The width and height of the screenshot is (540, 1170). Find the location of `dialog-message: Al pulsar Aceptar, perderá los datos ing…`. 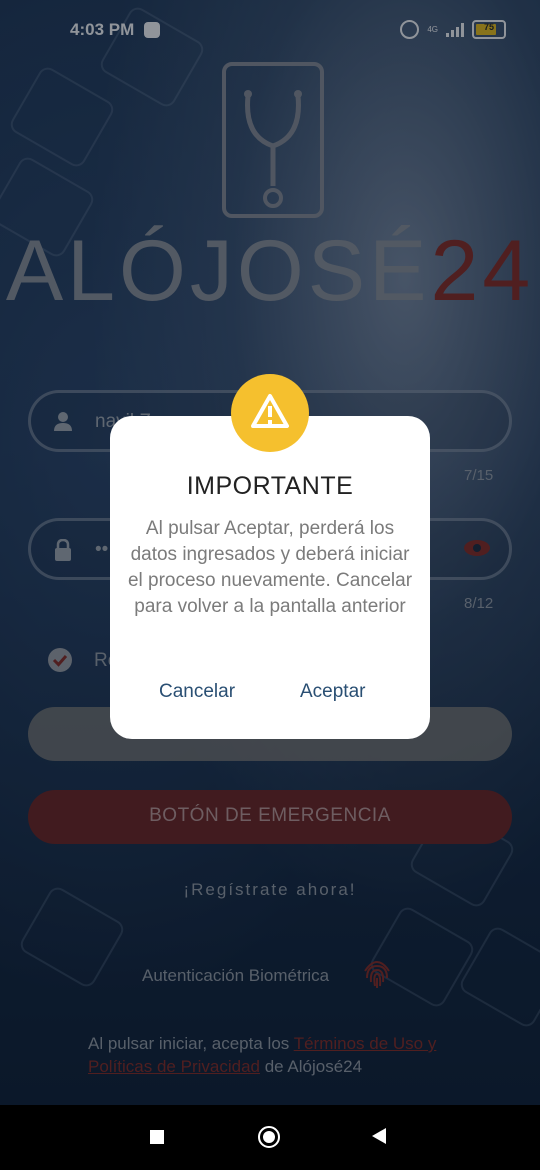

dialog-message: Al pulsar Aceptar, perderá los datos ing… is located at coordinates (270, 567).